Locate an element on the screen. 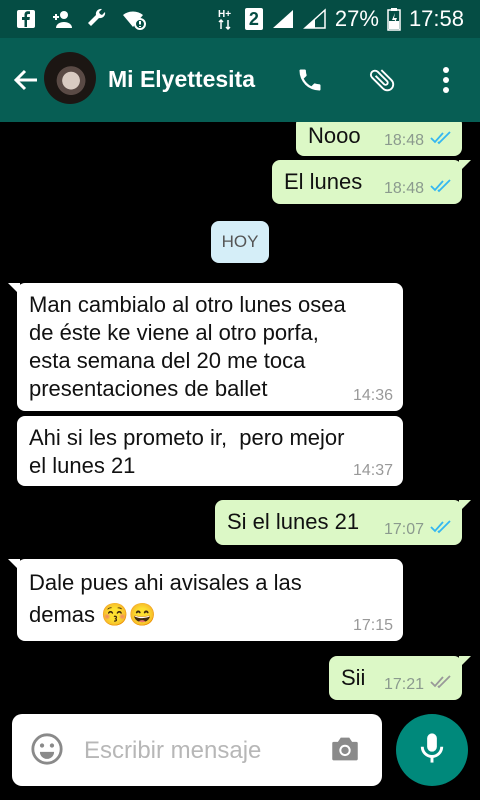 The width and height of the screenshot is (480, 800). contact-name: Mi Elyettesita is located at coordinates (181, 79).